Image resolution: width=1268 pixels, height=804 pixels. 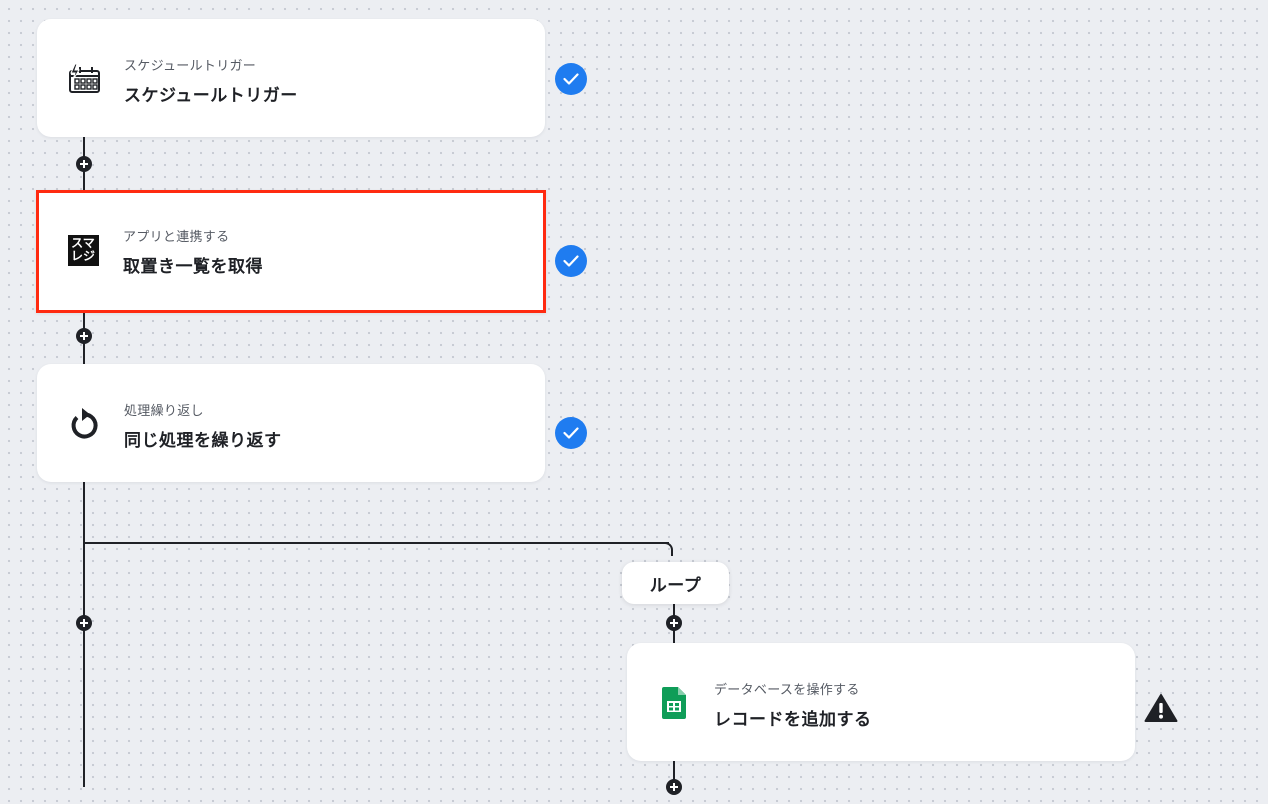 What do you see at coordinates (793, 720) in the screenshot?
I see `step-title: レコードを追加する` at bounding box center [793, 720].